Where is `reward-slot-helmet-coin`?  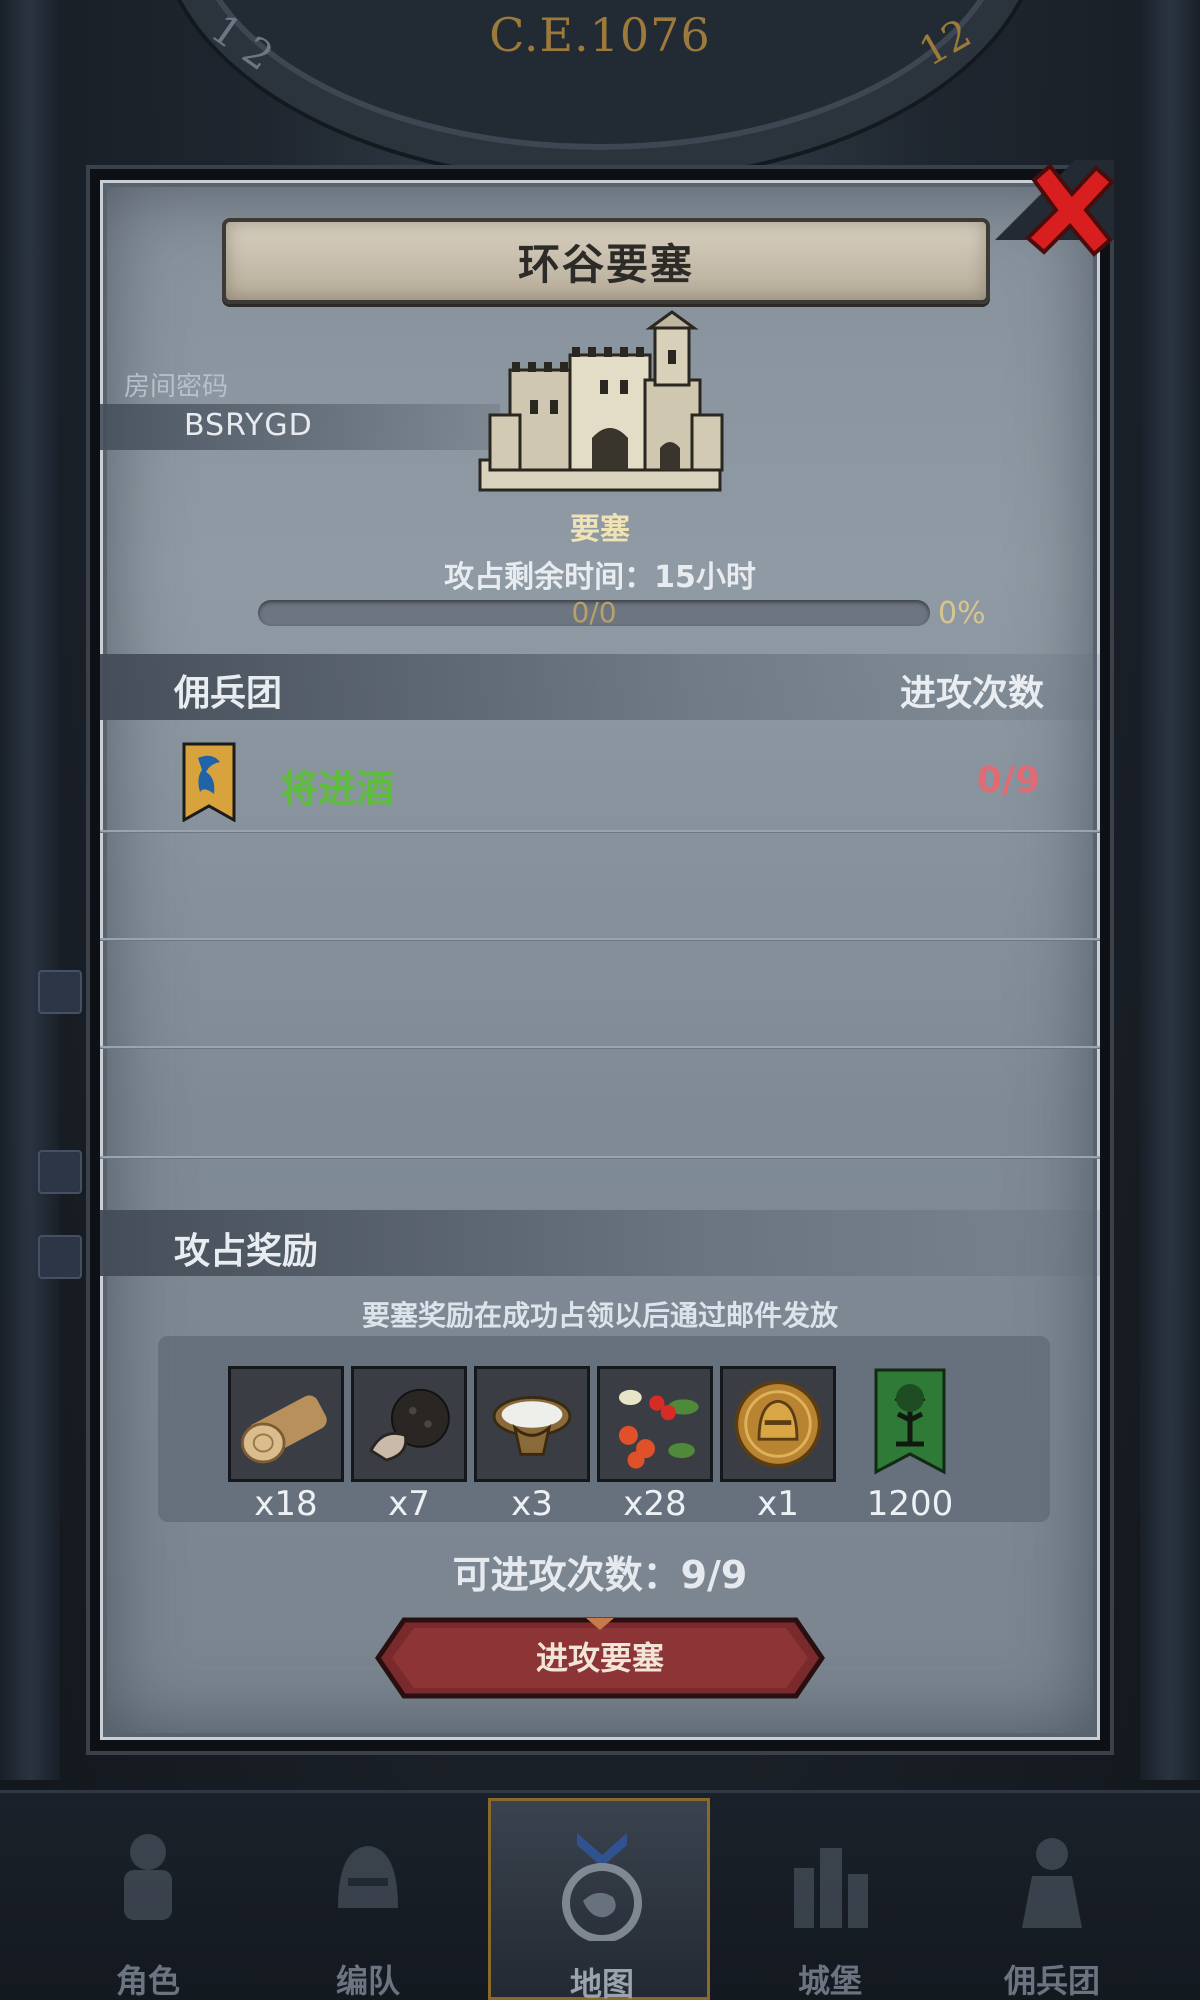
reward-slot-helmet-coin is located at coordinates (778, 1424).